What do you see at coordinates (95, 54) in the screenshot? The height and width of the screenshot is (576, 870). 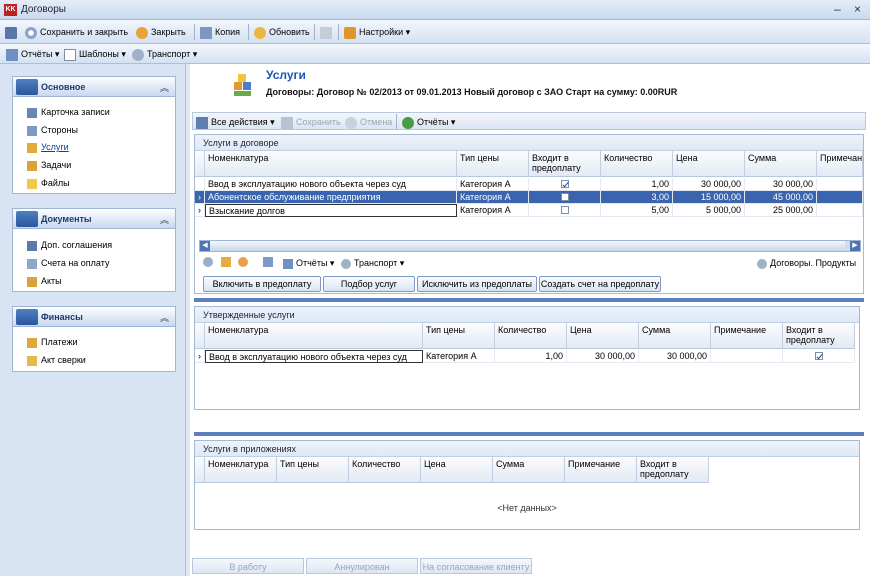 I see `templates-menu: Шаблоны ▾` at bounding box center [95, 54].